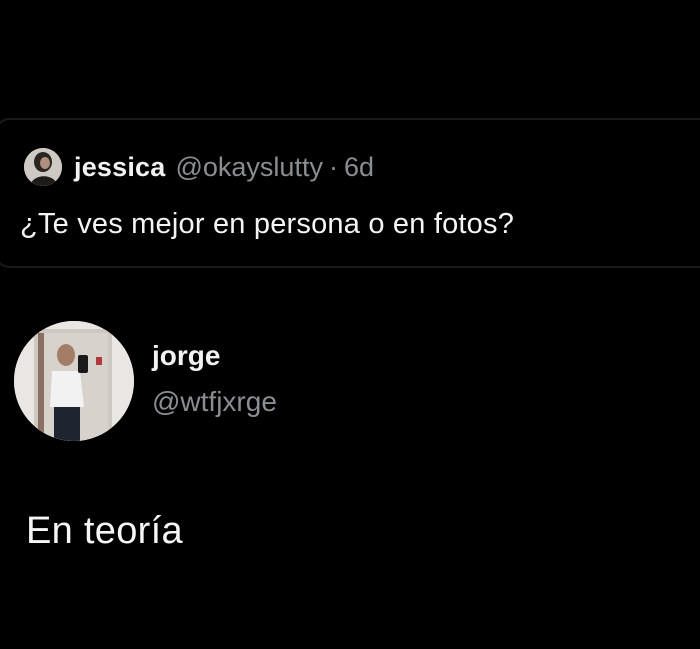  What do you see at coordinates (359, 167) in the screenshot?
I see `quoted-tweet-time: 6d` at bounding box center [359, 167].